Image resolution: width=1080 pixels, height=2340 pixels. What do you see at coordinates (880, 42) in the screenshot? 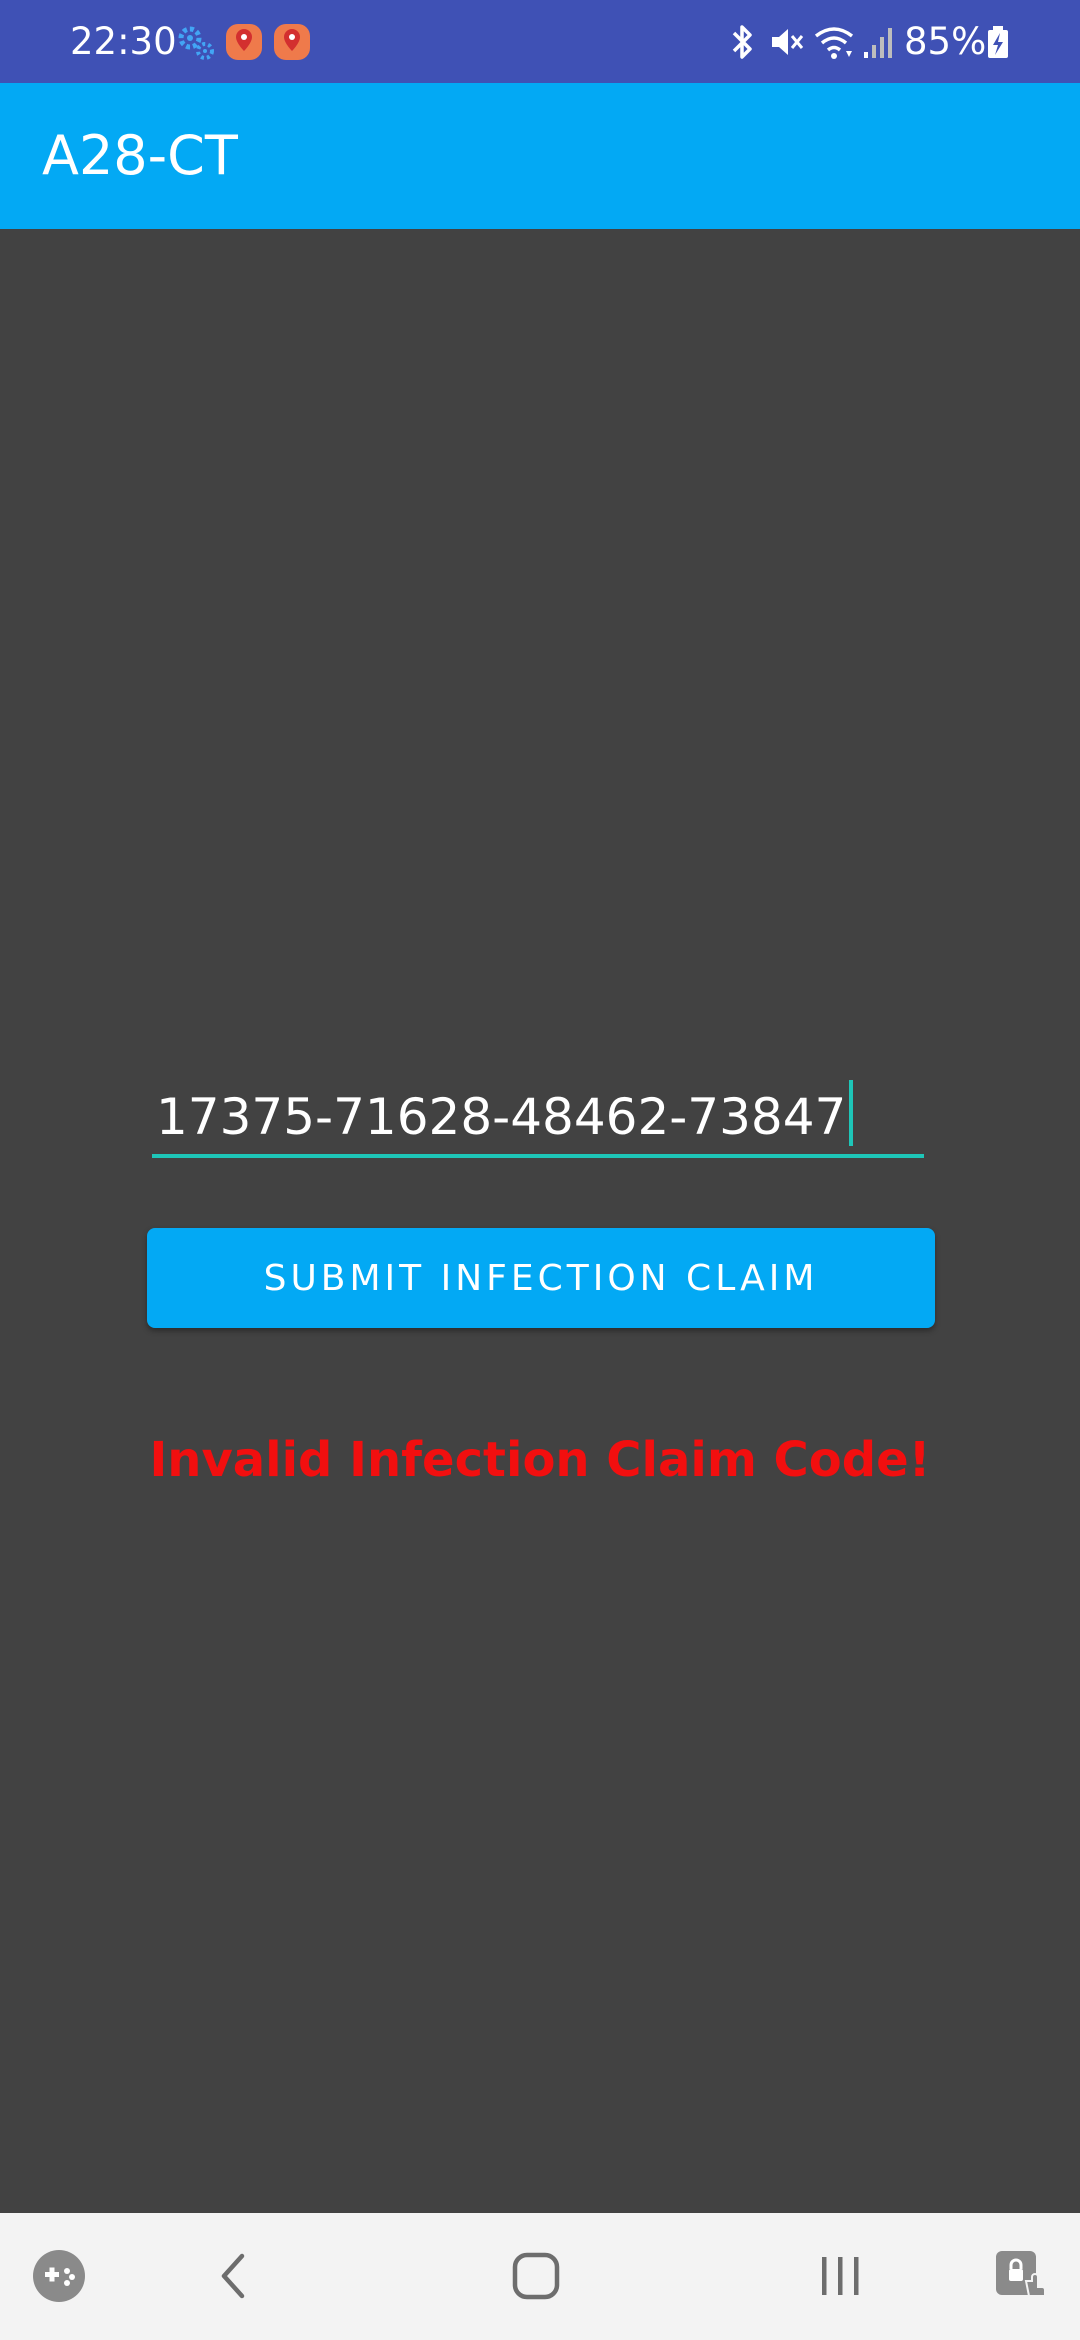
I see `signal-icon` at bounding box center [880, 42].